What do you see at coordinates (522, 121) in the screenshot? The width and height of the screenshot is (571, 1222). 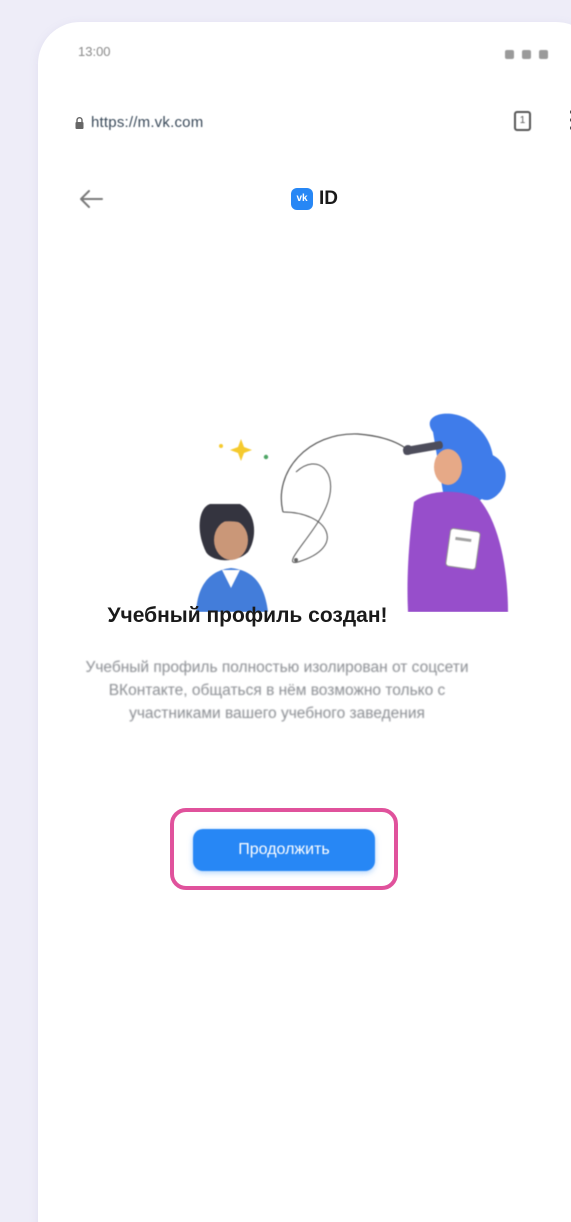 I see `tabs-icon: 1` at bounding box center [522, 121].